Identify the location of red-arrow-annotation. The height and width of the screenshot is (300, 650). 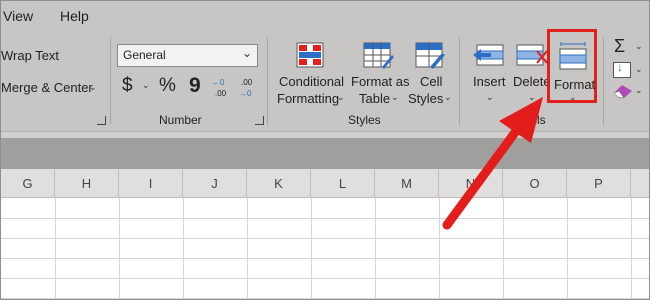
(492, 163).